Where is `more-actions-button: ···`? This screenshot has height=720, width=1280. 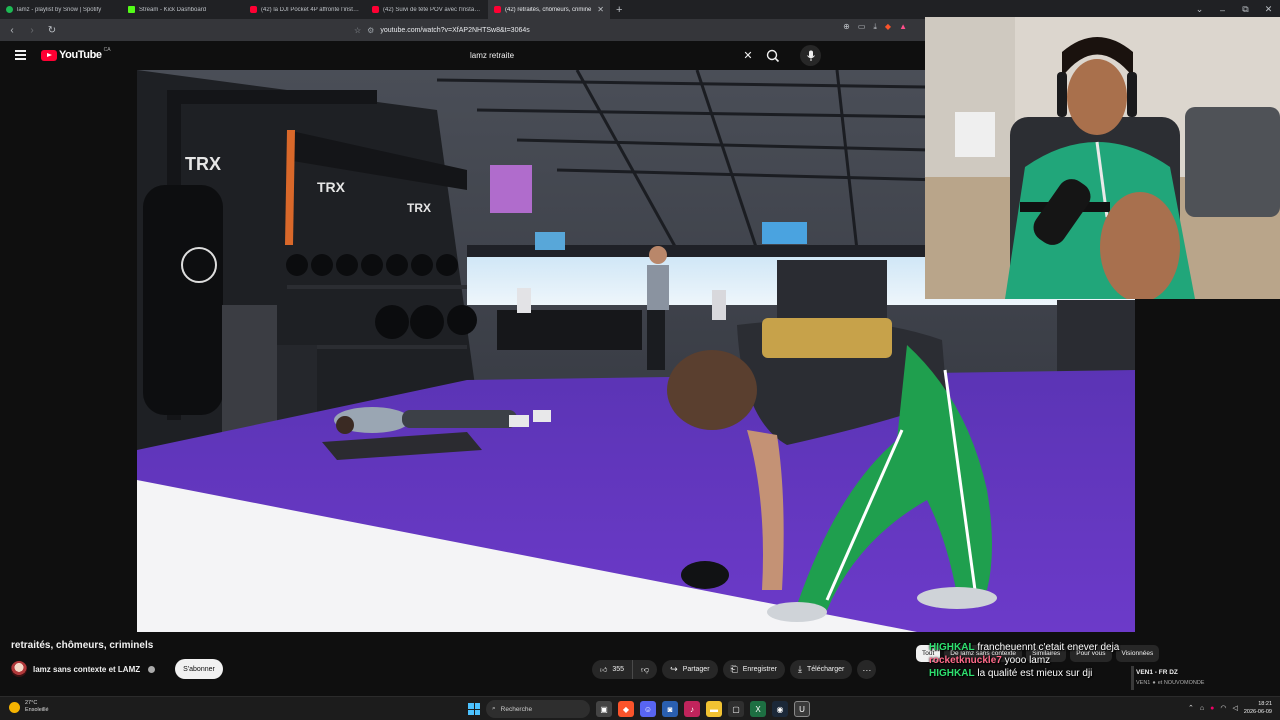 more-actions-button: ··· is located at coordinates (867, 669).